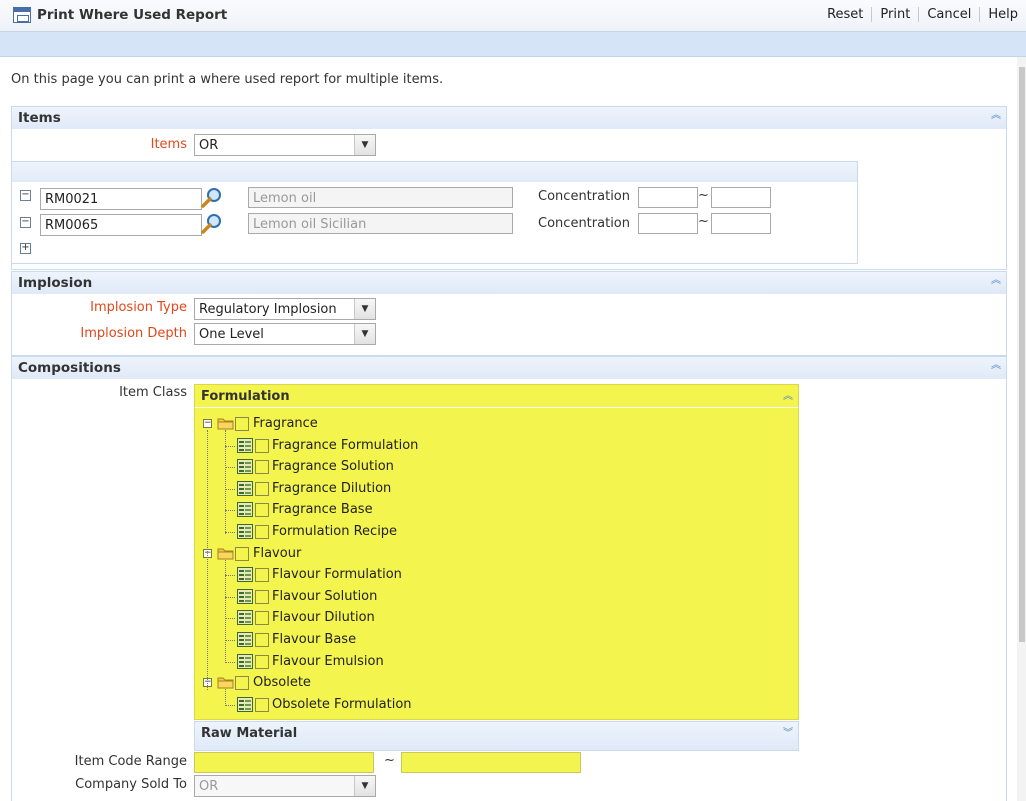 Image resolution: width=1026 pixels, height=801 pixels. What do you see at coordinates (121, 199) in the screenshot?
I see `item-code-field: RM0021` at bounding box center [121, 199].